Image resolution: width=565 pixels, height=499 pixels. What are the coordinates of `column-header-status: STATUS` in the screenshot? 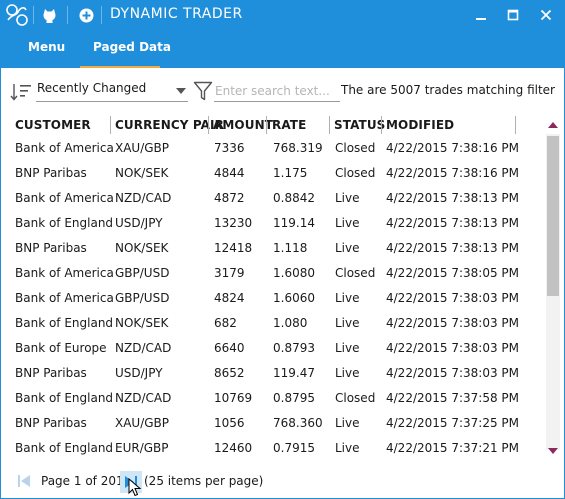 It's located at (359, 125).